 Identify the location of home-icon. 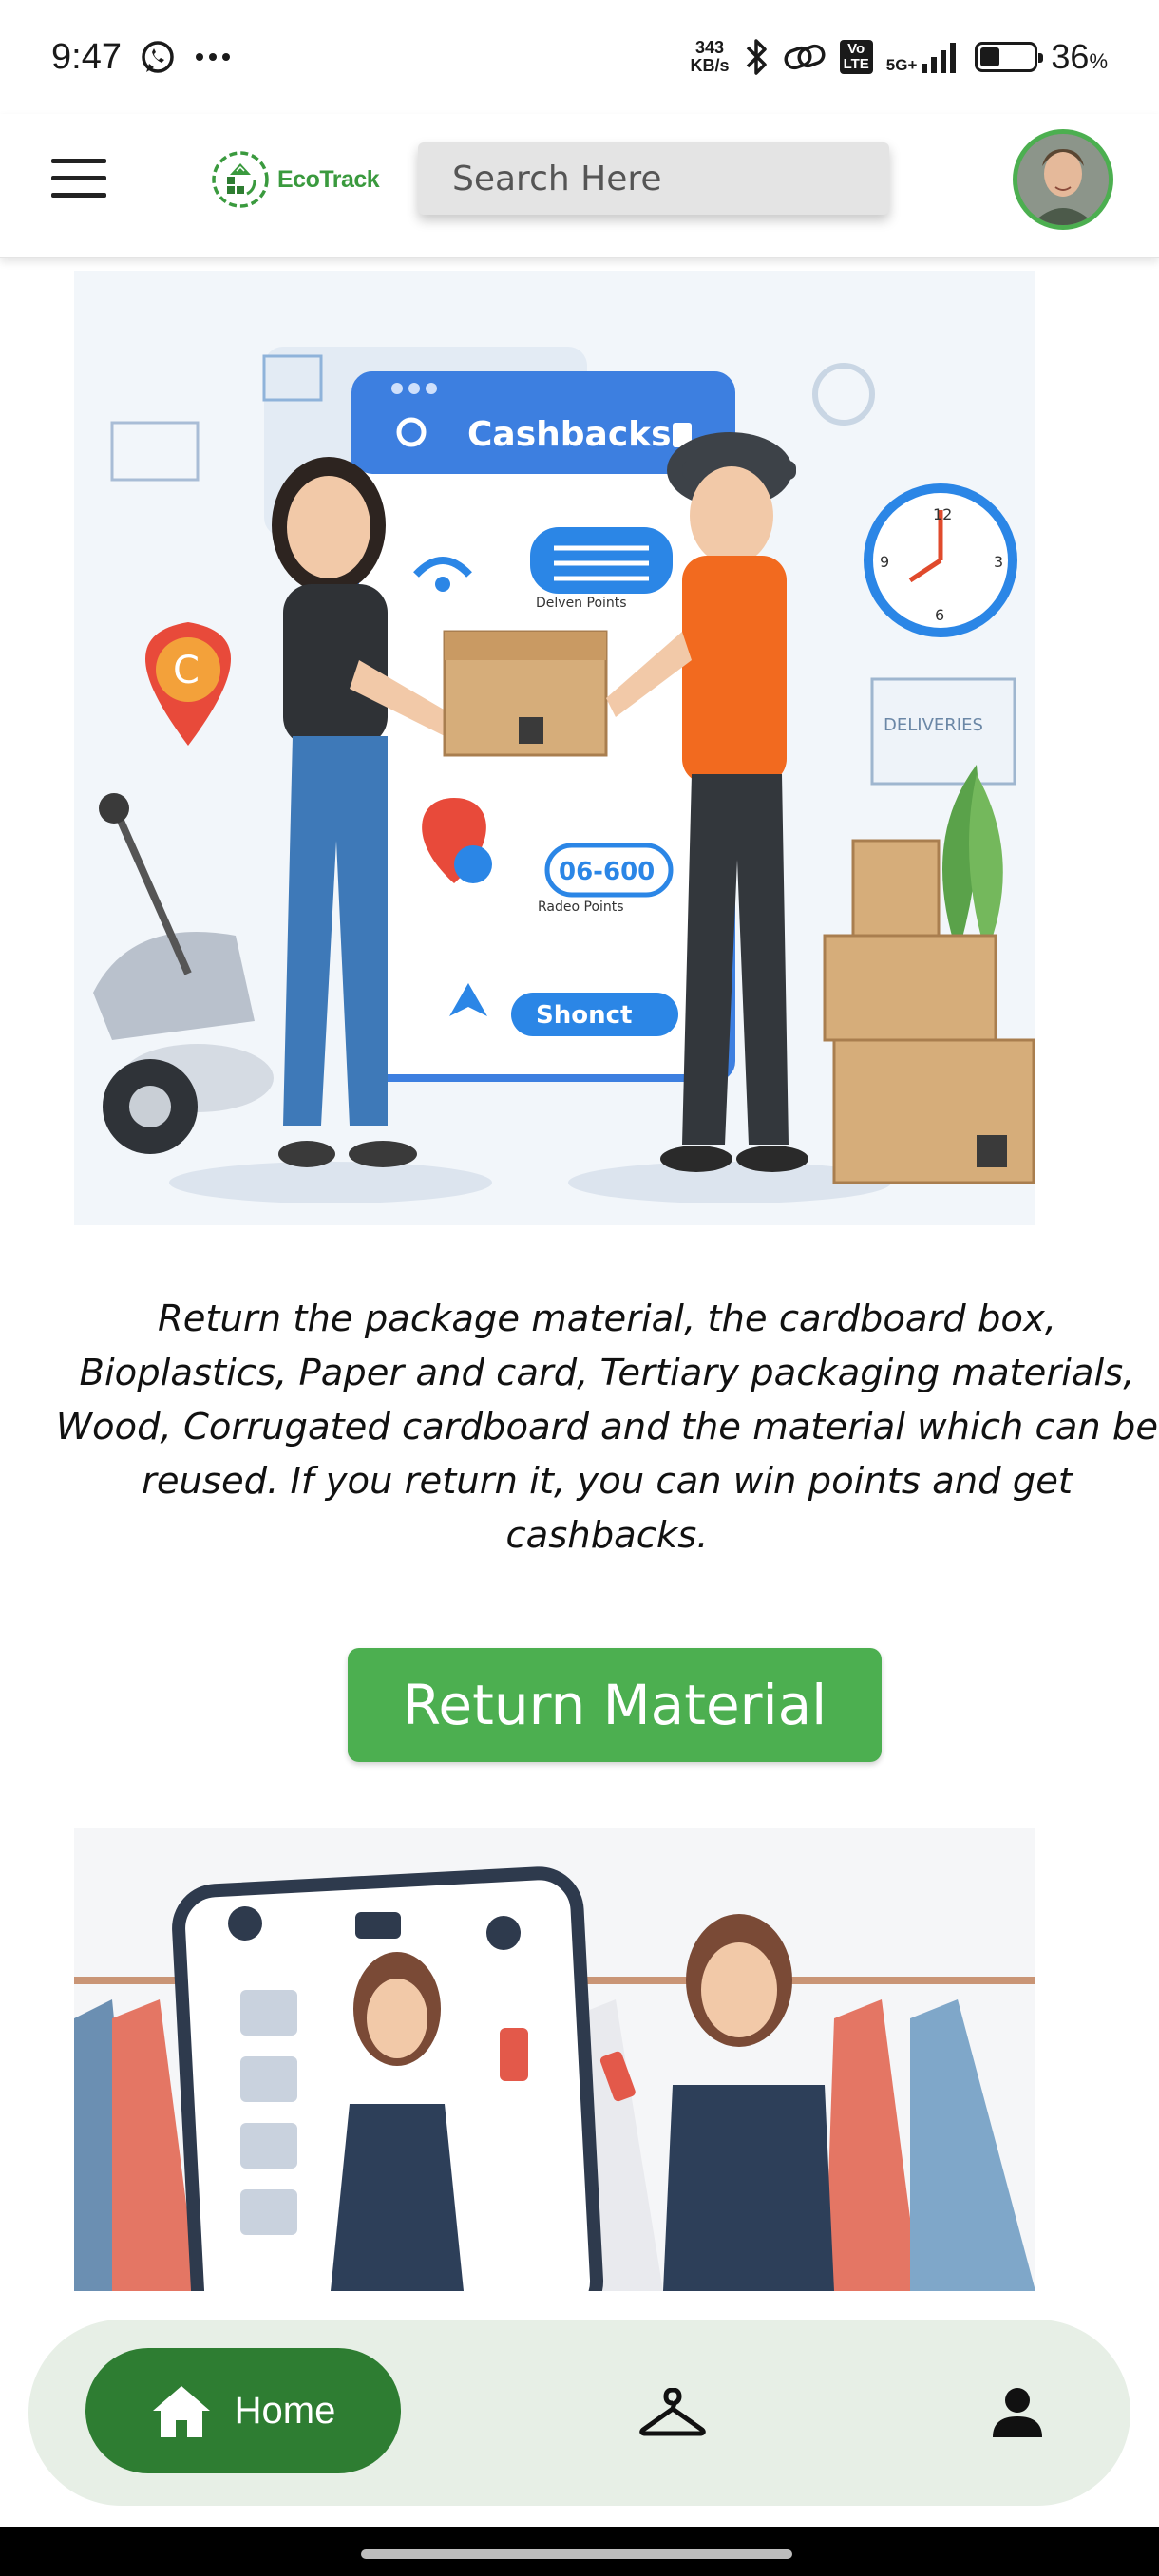
(181, 2411).